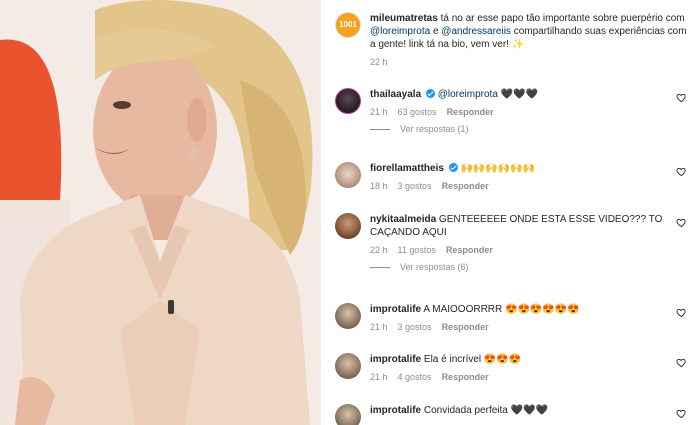 Image resolution: width=700 pixels, height=425 pixels. I want to click on comment-body: Ela é incrível 😍😍😍, so click(471, 359).